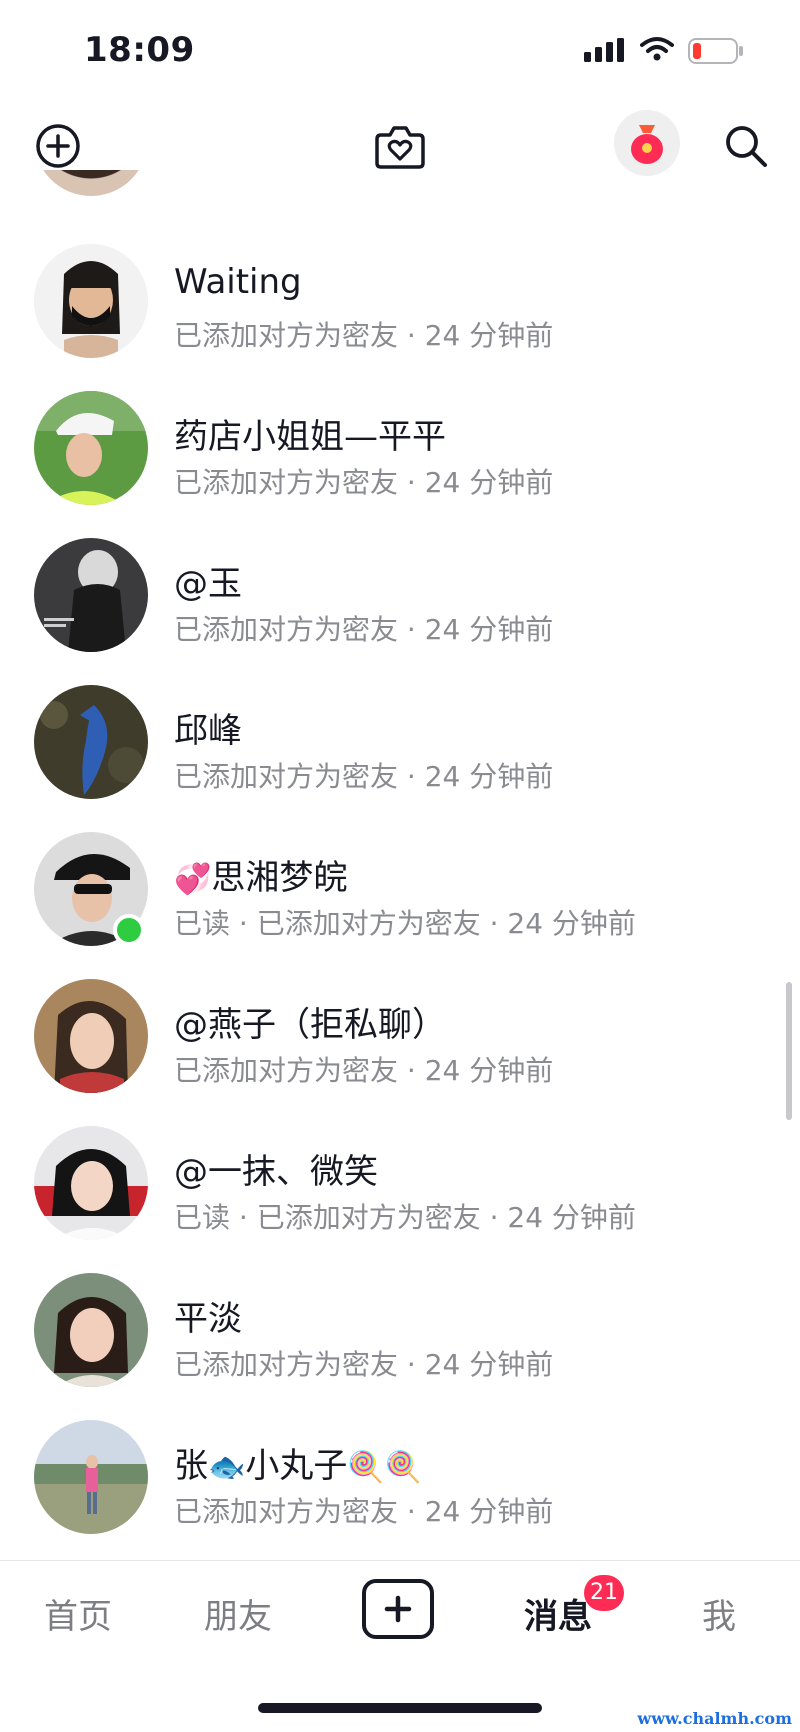  I want to click on plus-icon, so click(398, 1609).